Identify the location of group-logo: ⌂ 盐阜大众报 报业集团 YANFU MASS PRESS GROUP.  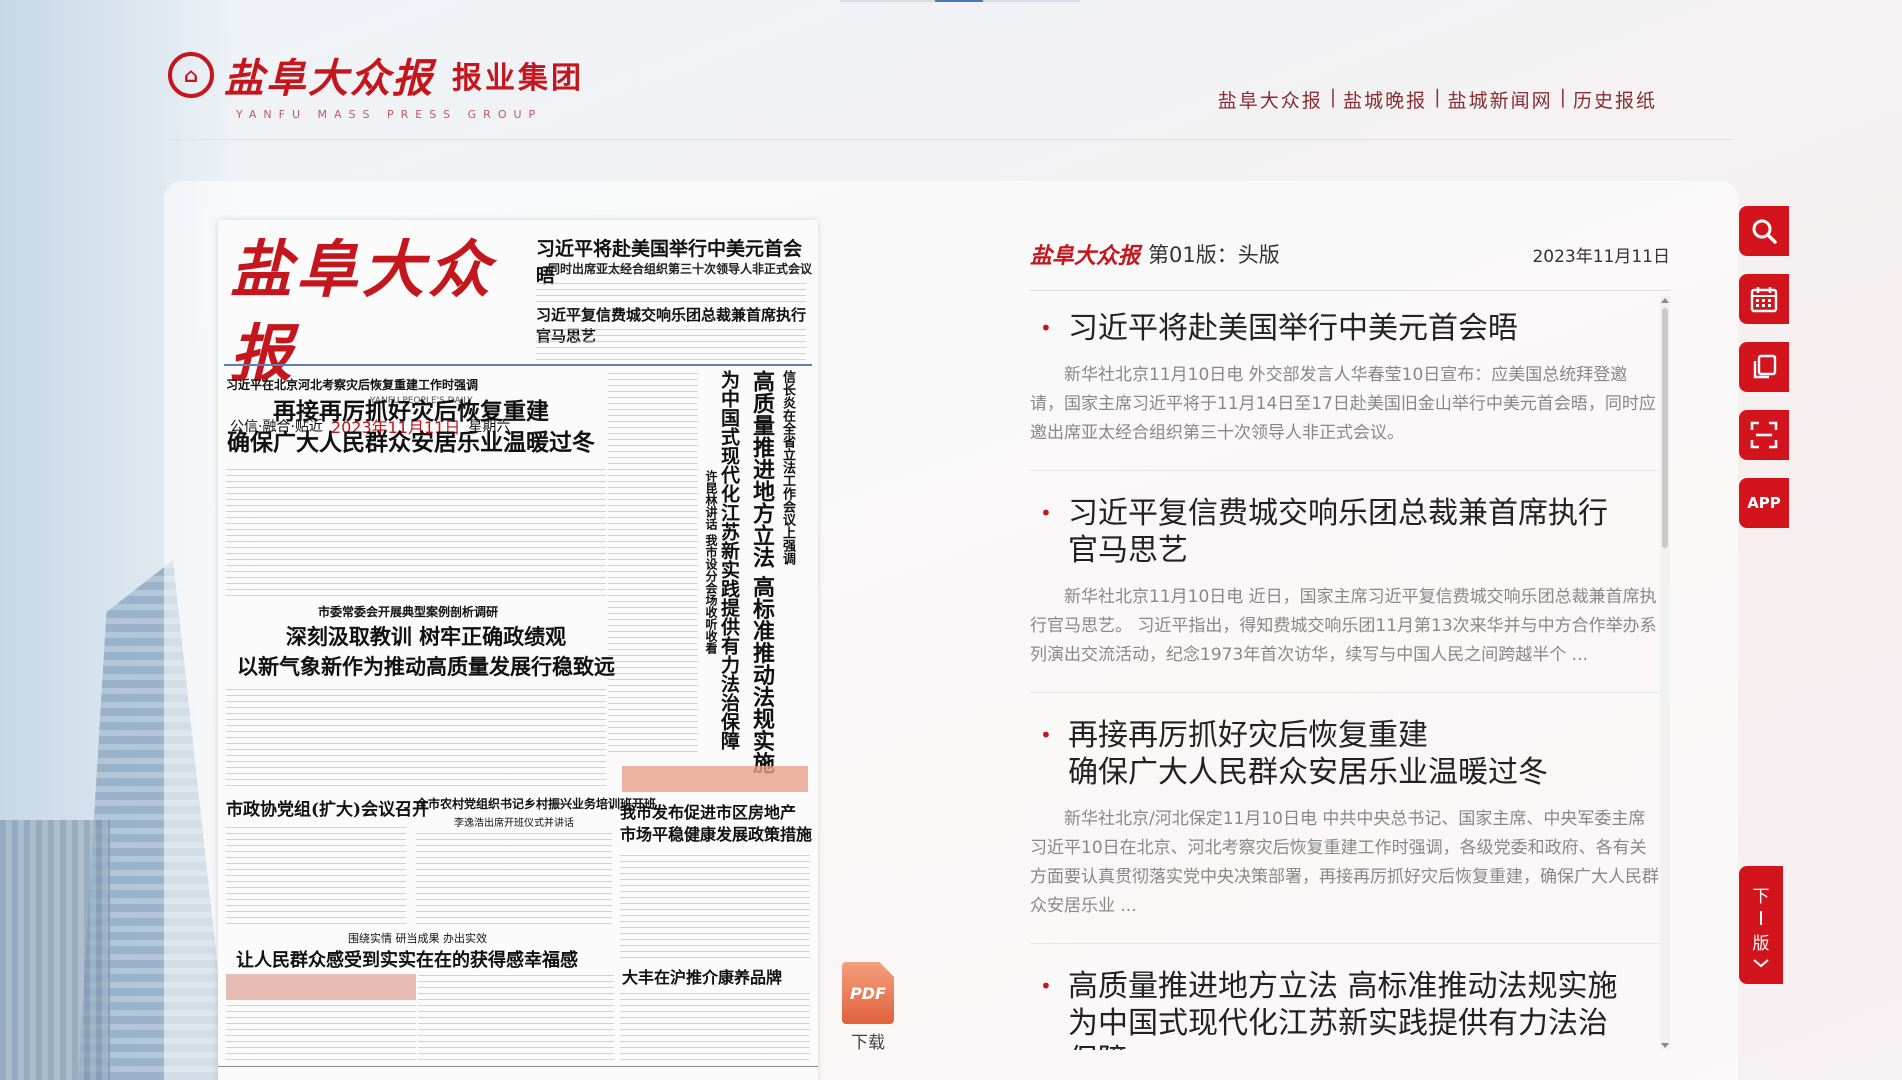
(376, 83).